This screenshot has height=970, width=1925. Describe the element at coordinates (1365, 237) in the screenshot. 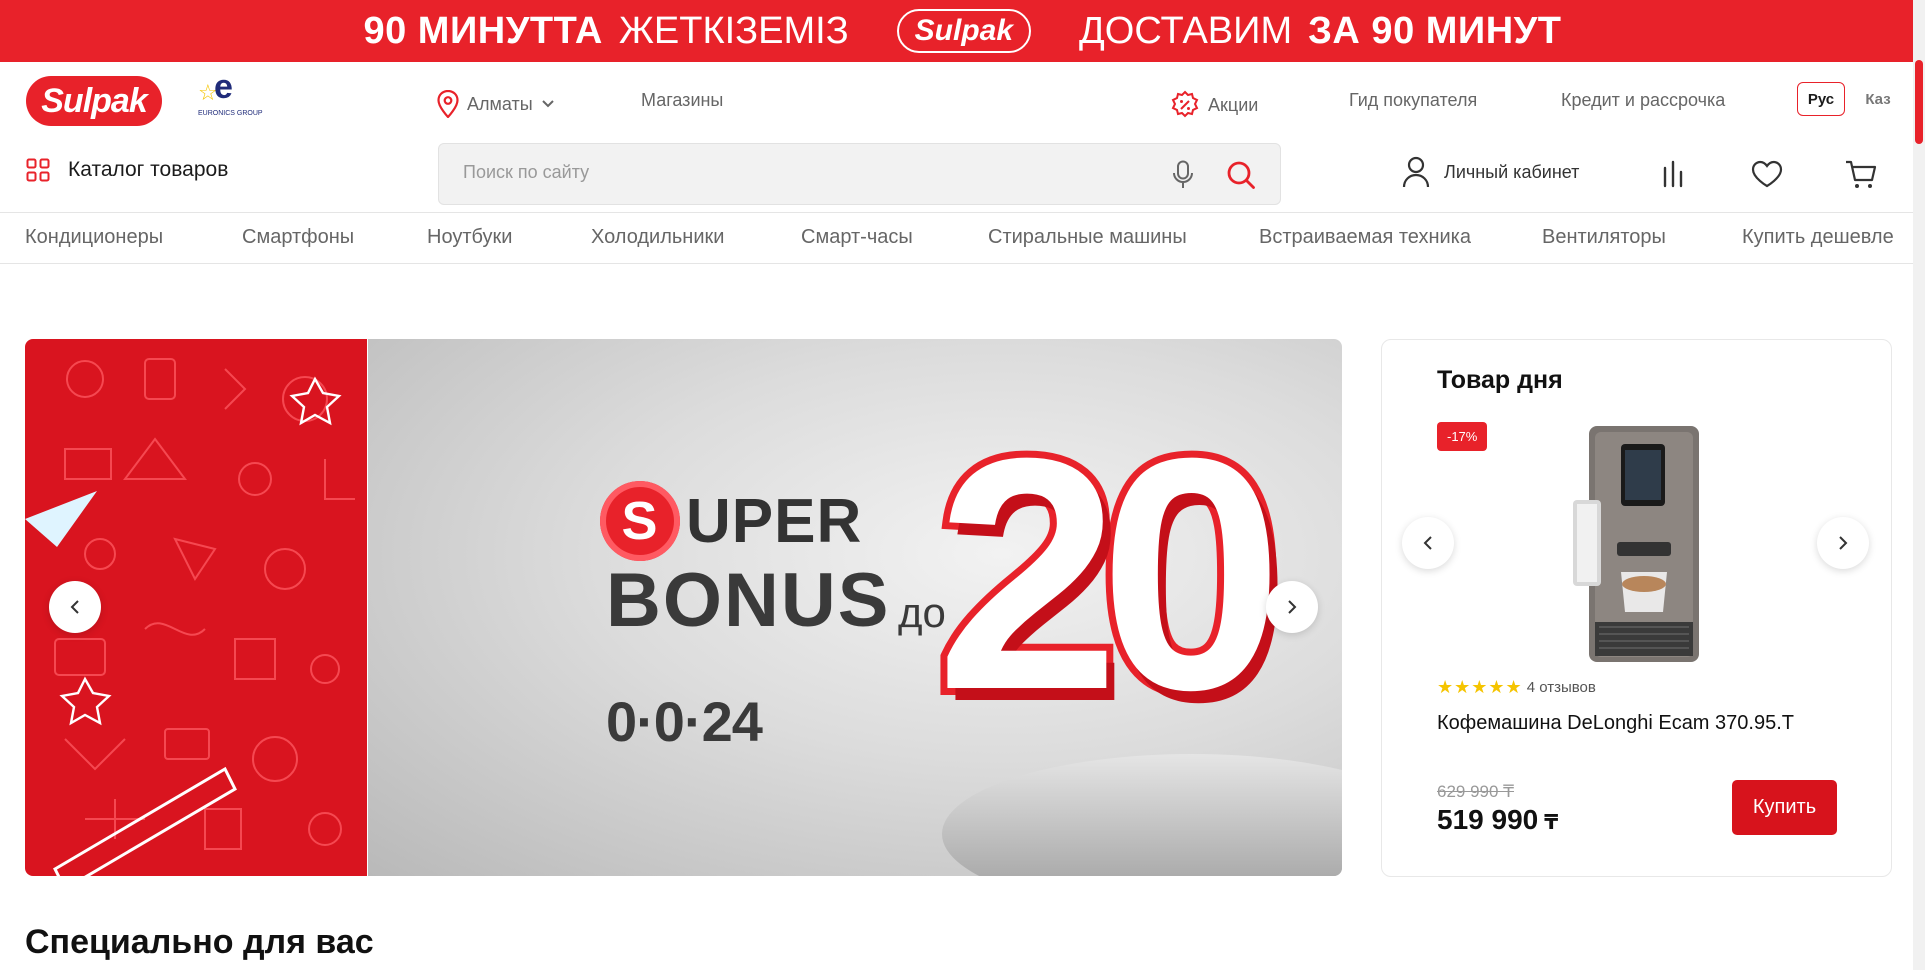

I see `category-link: Встраиваемая техника` at that location.